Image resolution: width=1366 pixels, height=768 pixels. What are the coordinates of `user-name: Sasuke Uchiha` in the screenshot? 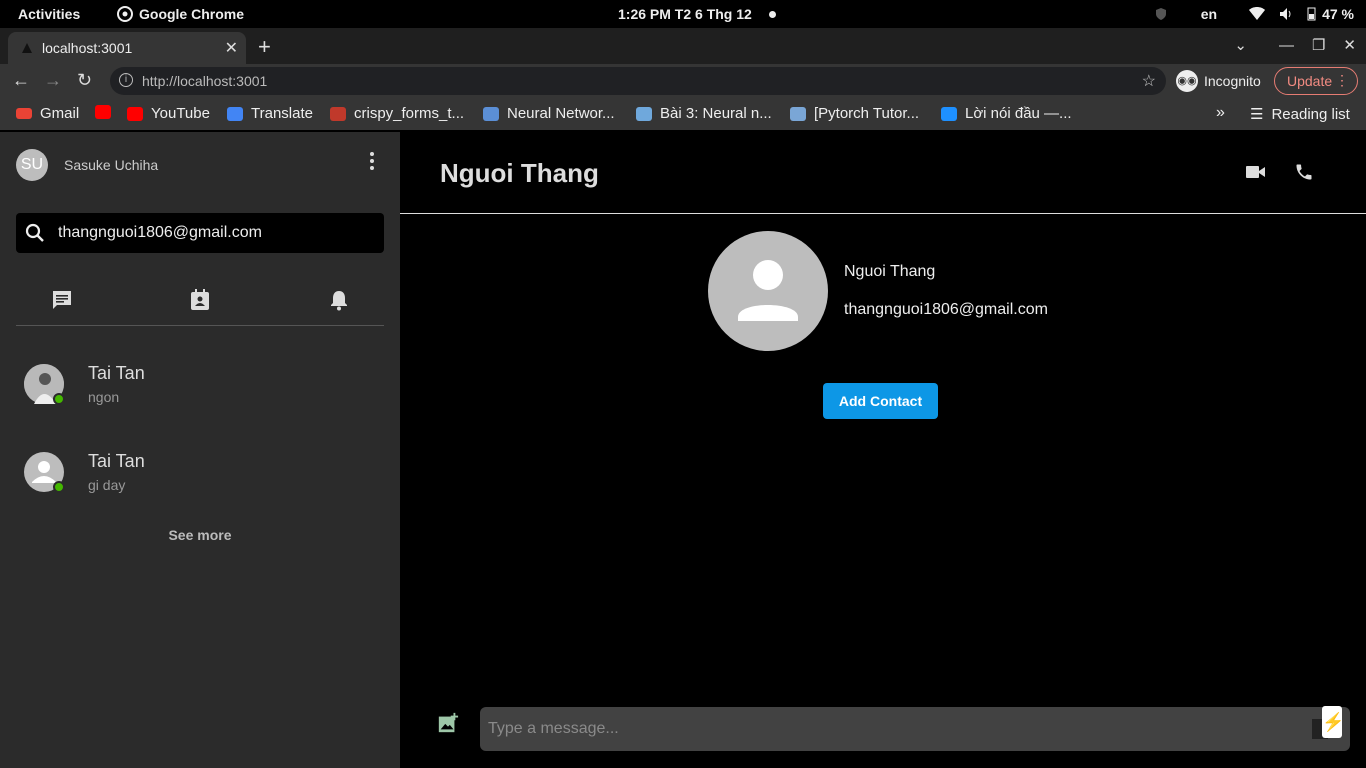 It's located at (111, 165).